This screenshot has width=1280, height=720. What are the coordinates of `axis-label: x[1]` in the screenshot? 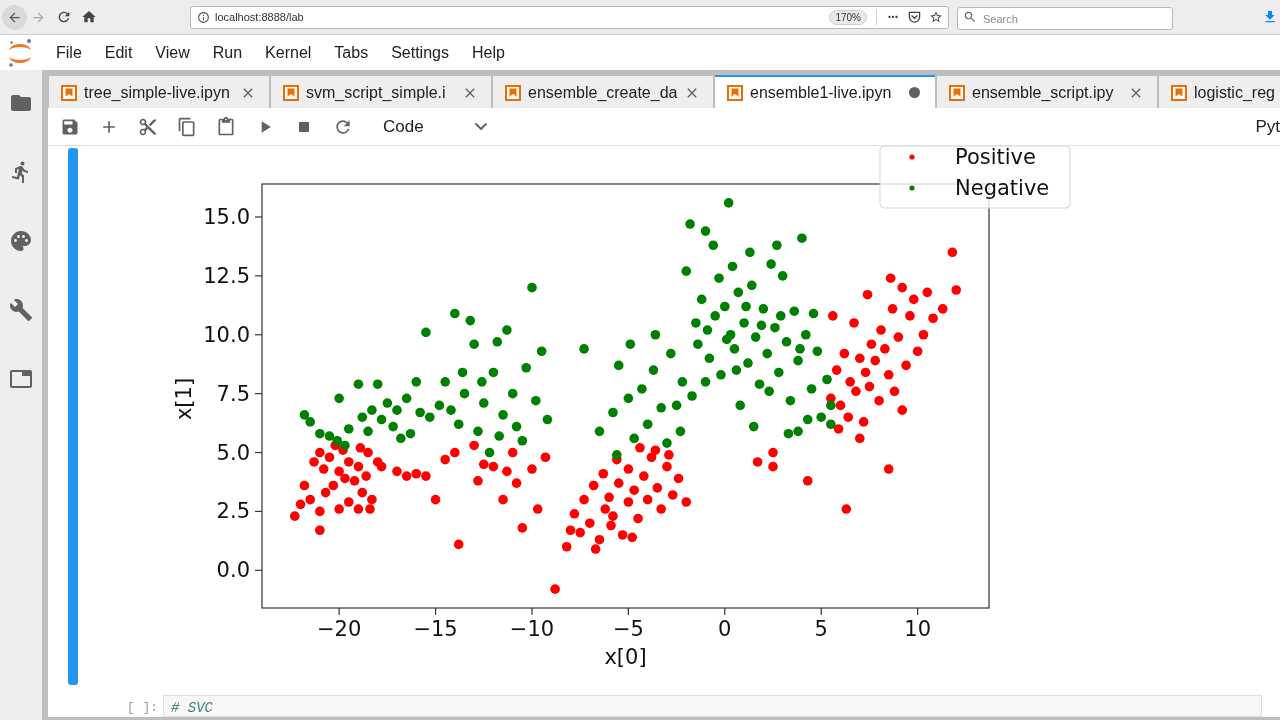 It's located at (184, 399).